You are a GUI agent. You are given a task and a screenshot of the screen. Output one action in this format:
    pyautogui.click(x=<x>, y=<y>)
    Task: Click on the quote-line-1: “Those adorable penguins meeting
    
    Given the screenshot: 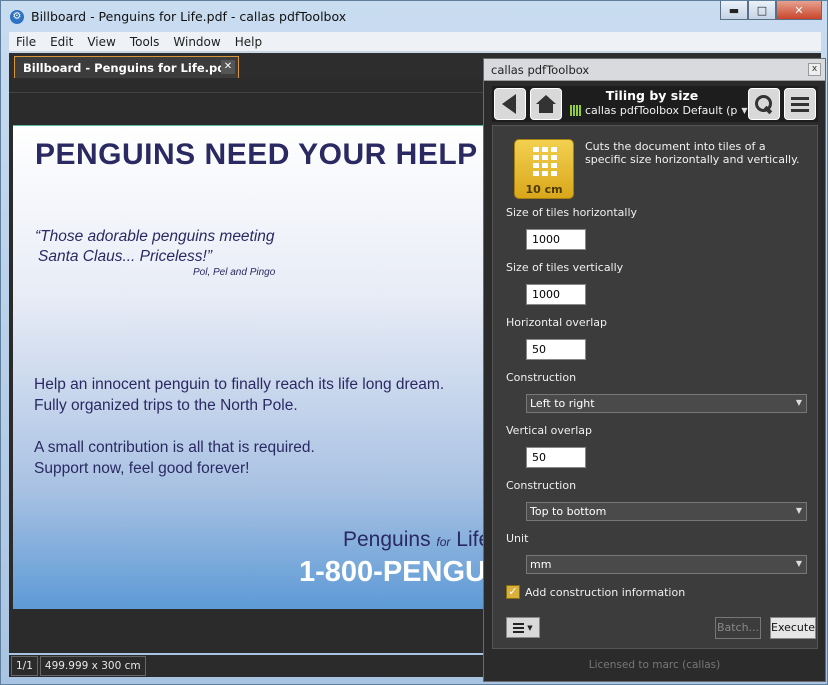 What is the action you would take?
    pyautogui.click(x=155, y=236)
    